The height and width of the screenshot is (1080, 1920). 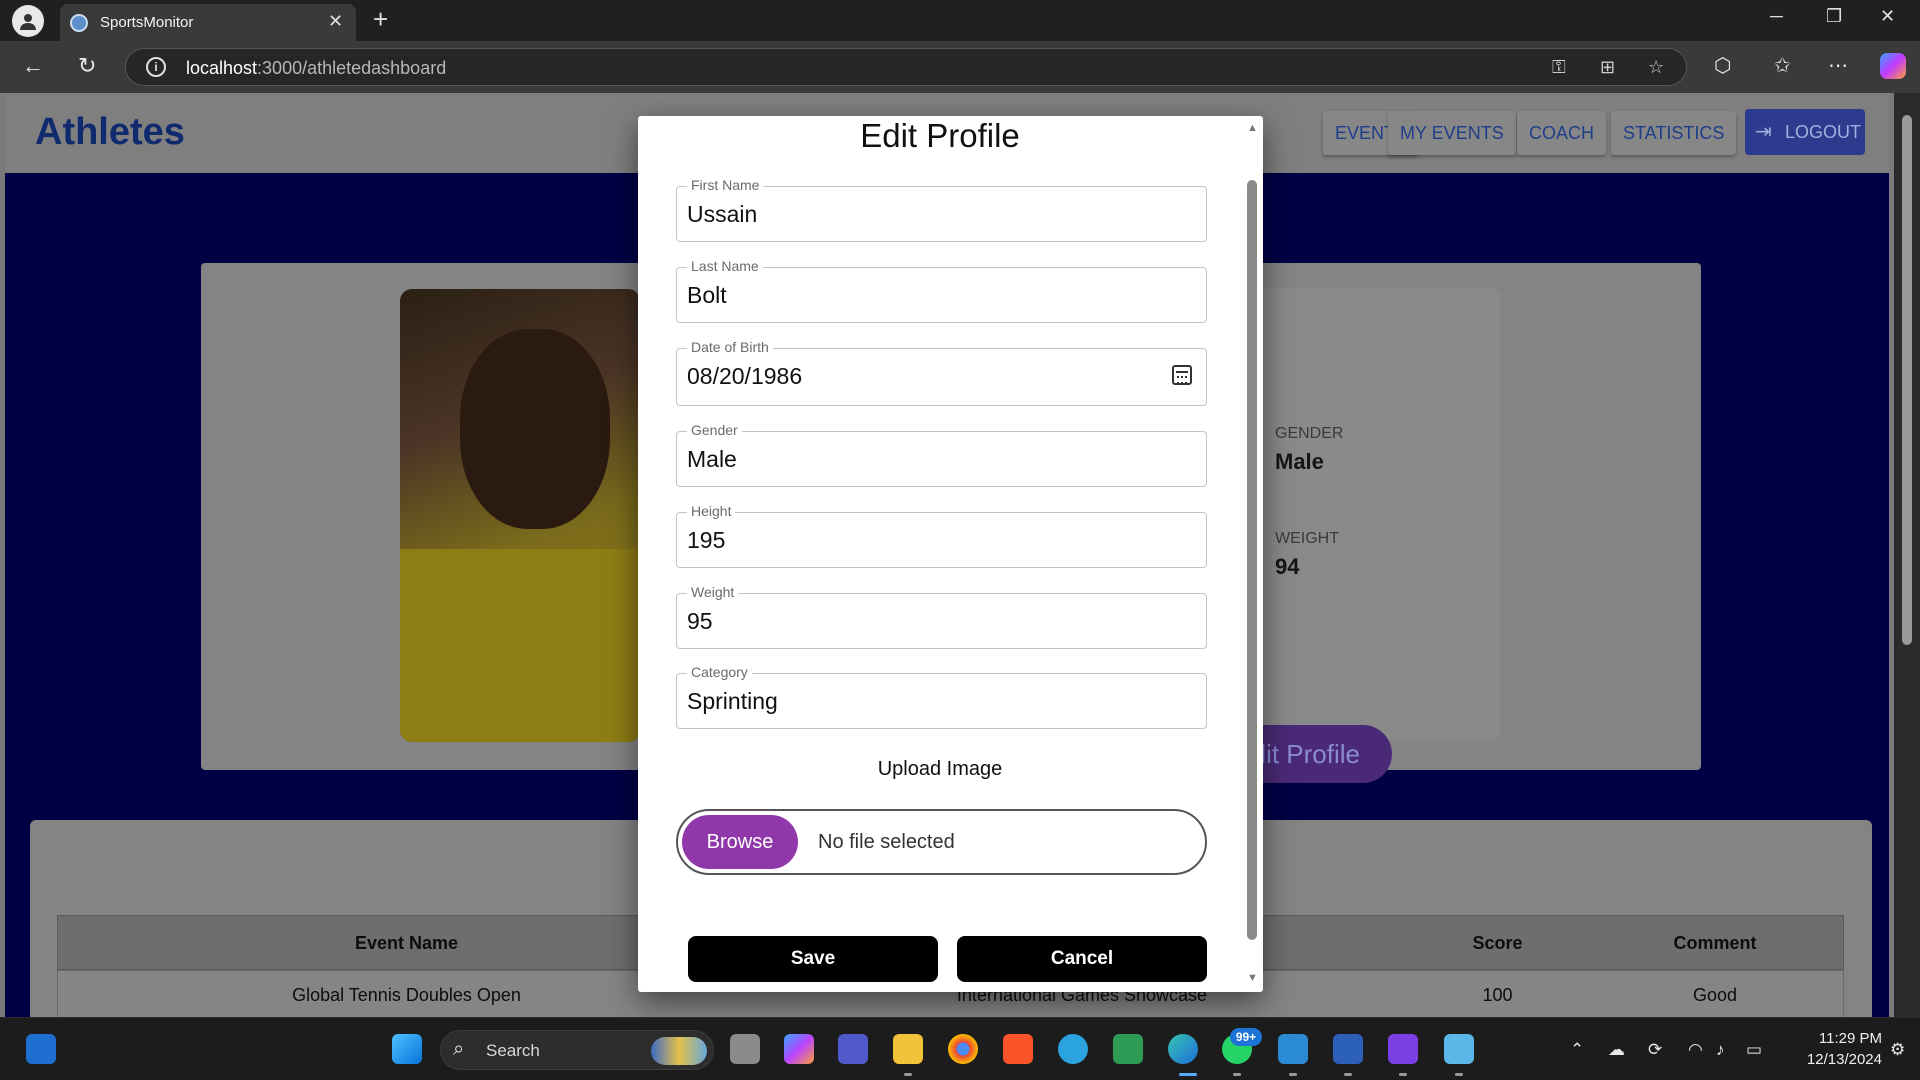 I want to click on date-of-birth-field: Date of Birth 08/20/1986, so click(x=941, y=372).